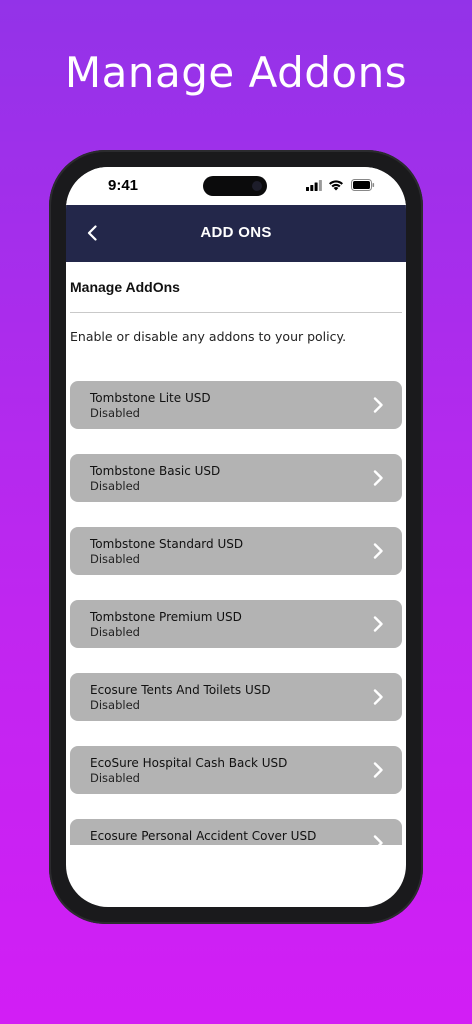  What do you see at coordinates (167, 544) in the screenshot?
I see `addon-name: Tombstone Standard USD` at bounding box center [167, 544].